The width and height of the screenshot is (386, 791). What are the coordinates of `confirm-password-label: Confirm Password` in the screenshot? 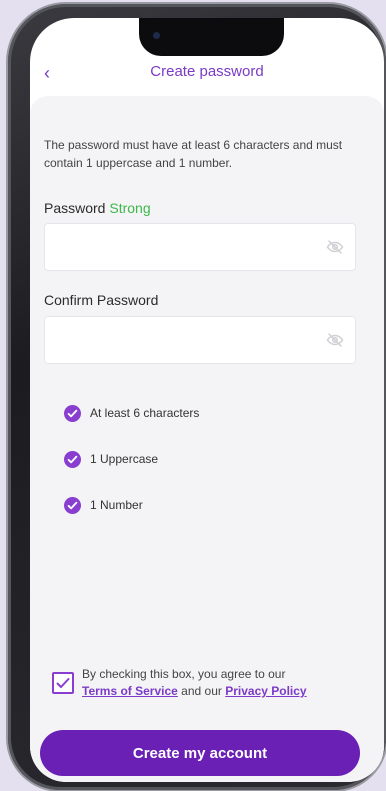 It's located at (101, 300).